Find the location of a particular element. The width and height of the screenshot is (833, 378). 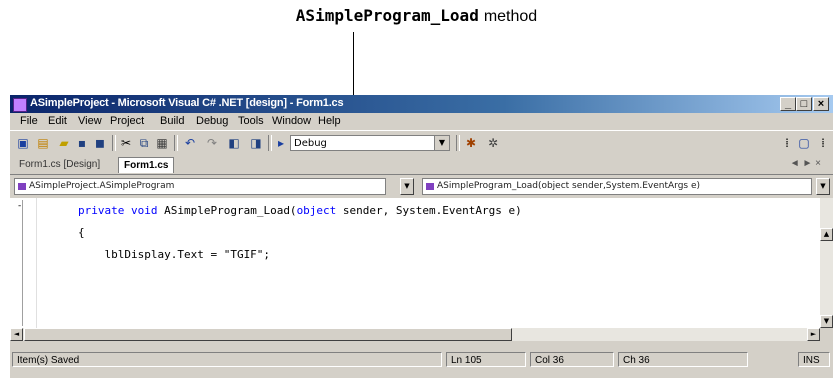

menu-file: File is located at coordinates (29, 121).